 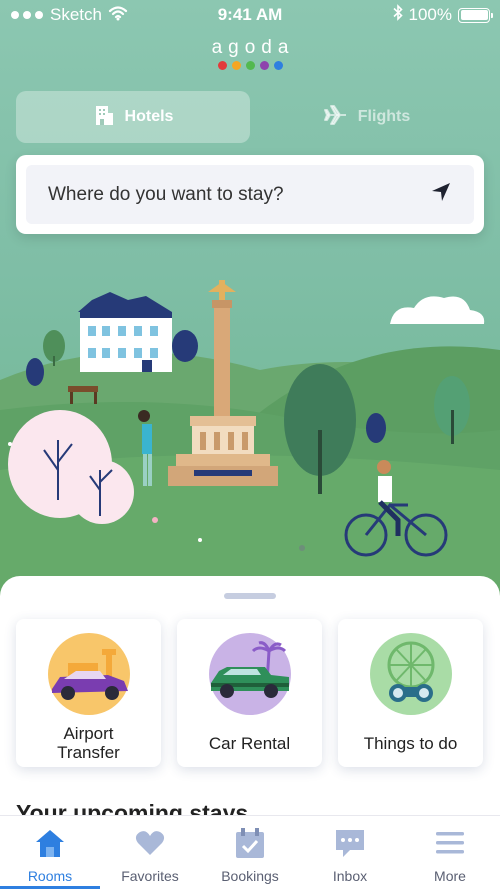 I want to click on nav-more: More, so click(x=450, y=852).